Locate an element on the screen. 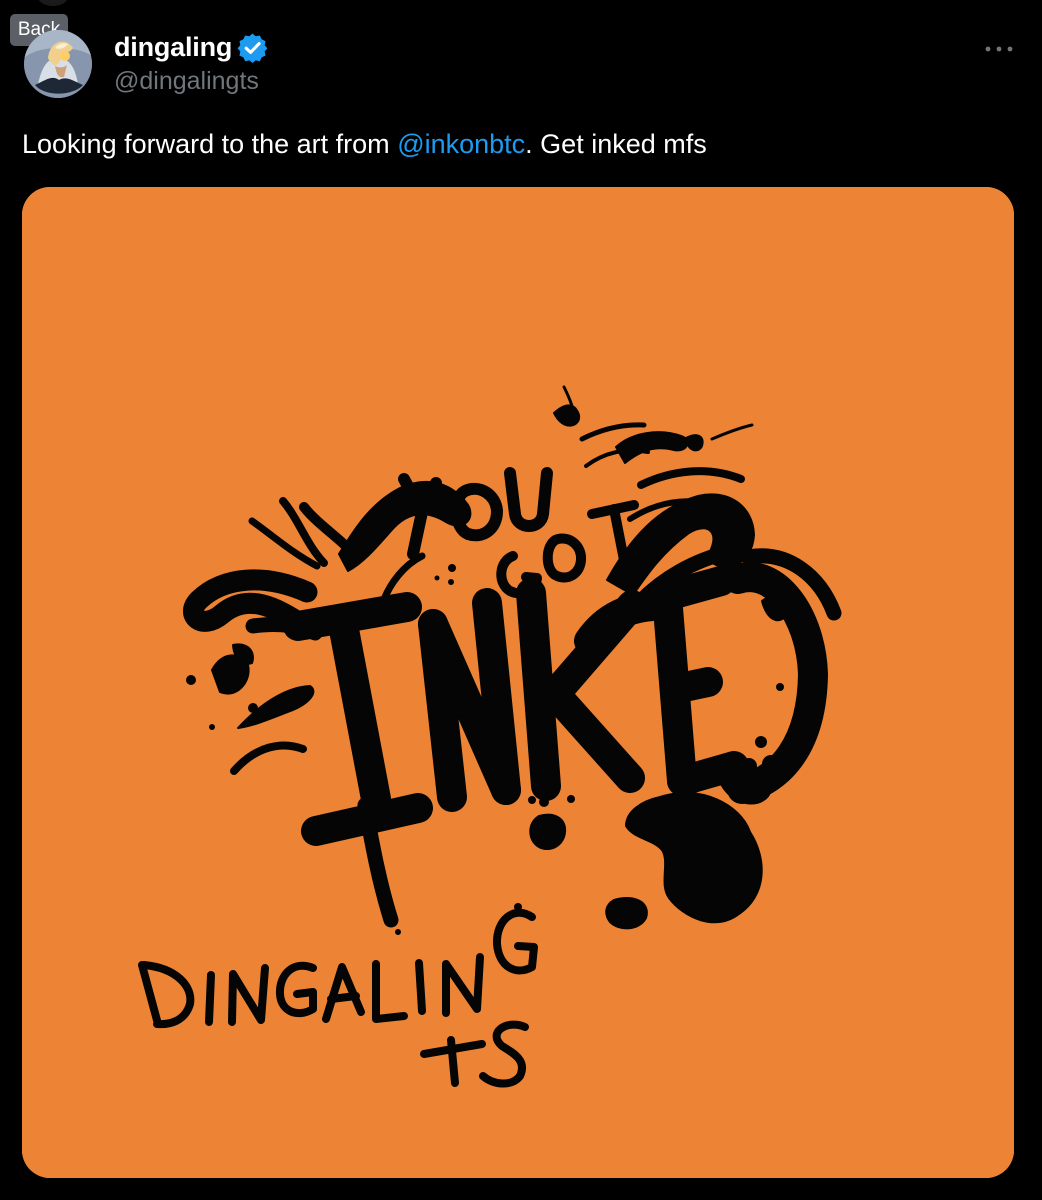  author-name-row: dingaling is located at coordinates (191, 47).